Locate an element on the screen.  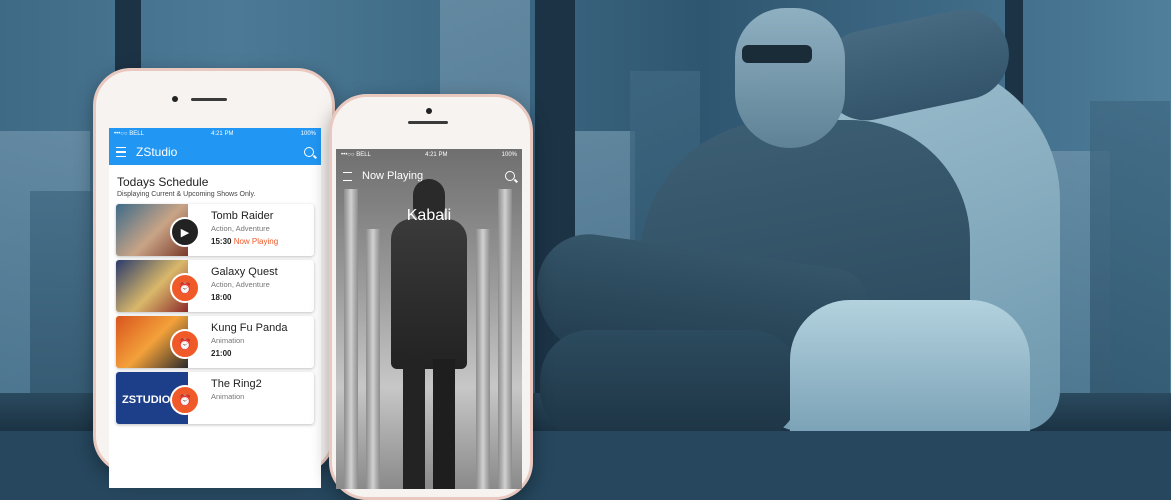
show-time: 21:00 is located at coordinates (221, 353).